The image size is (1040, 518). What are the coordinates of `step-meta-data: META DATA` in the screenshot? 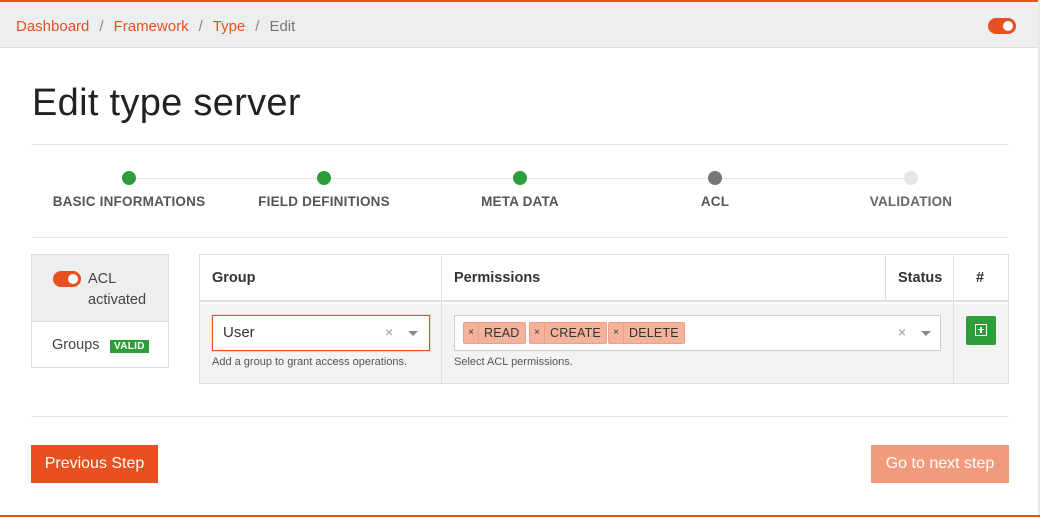 It's located at (520, 190).